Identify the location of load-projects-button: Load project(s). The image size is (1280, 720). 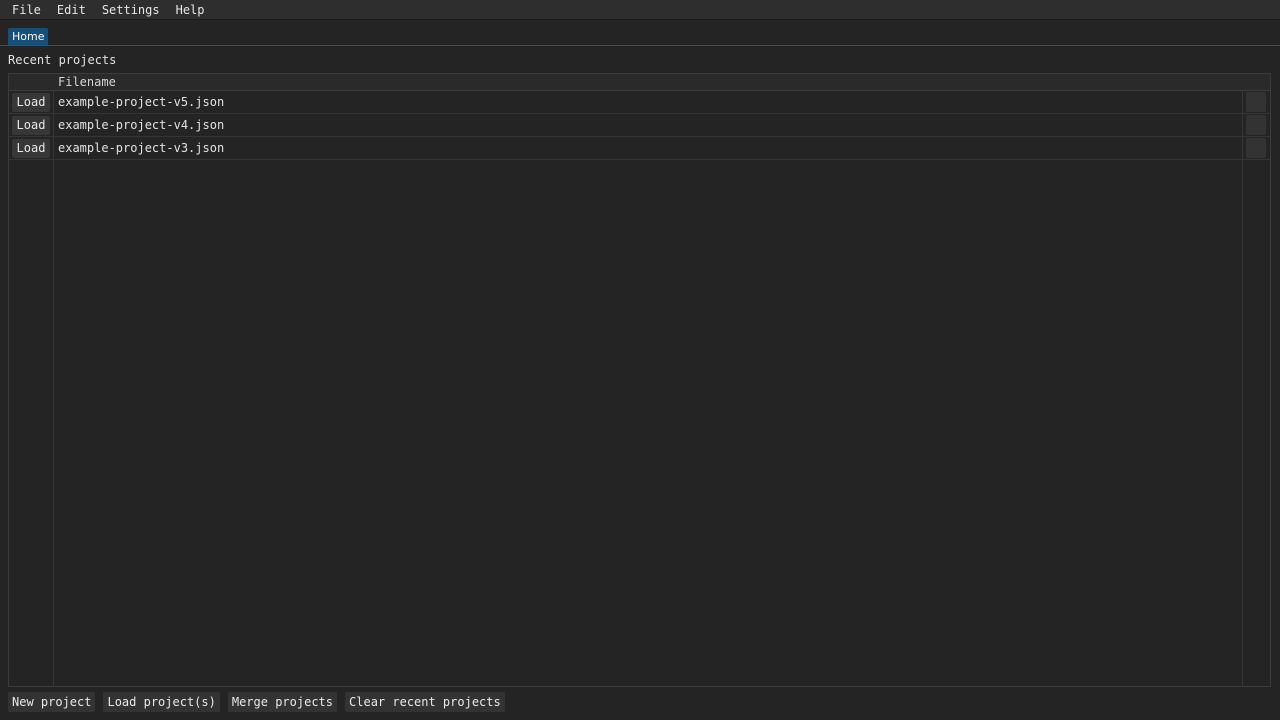
(161, 702).